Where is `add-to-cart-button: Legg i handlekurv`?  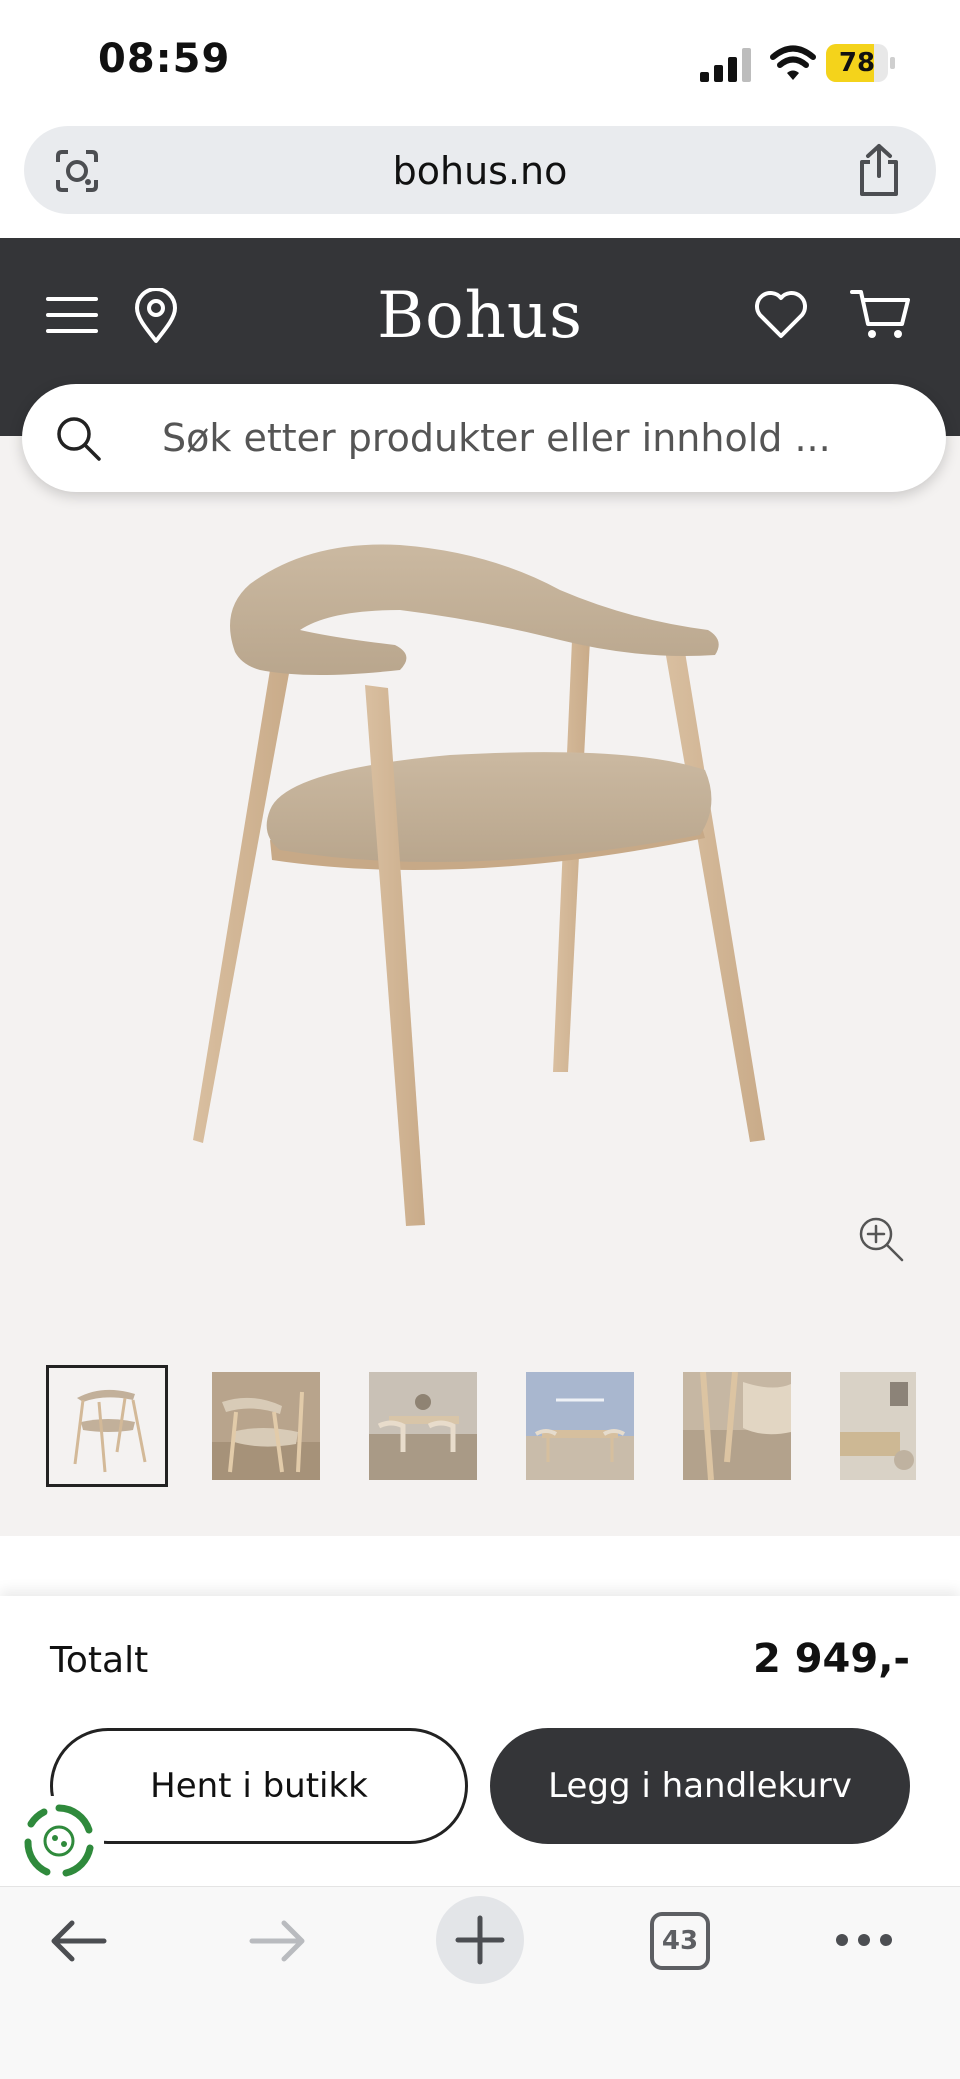 add-to-cart-button: Legg i handlekurv is located at coordinates (700, 1786).